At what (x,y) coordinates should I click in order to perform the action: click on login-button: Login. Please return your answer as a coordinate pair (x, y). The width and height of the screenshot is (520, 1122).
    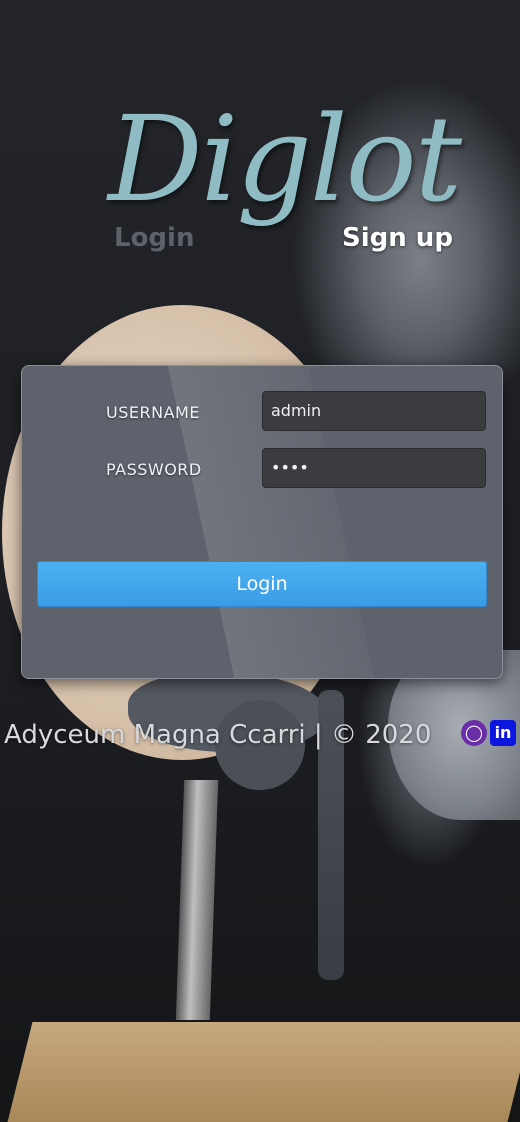
    Looking at the image, I should click on (262, 584).